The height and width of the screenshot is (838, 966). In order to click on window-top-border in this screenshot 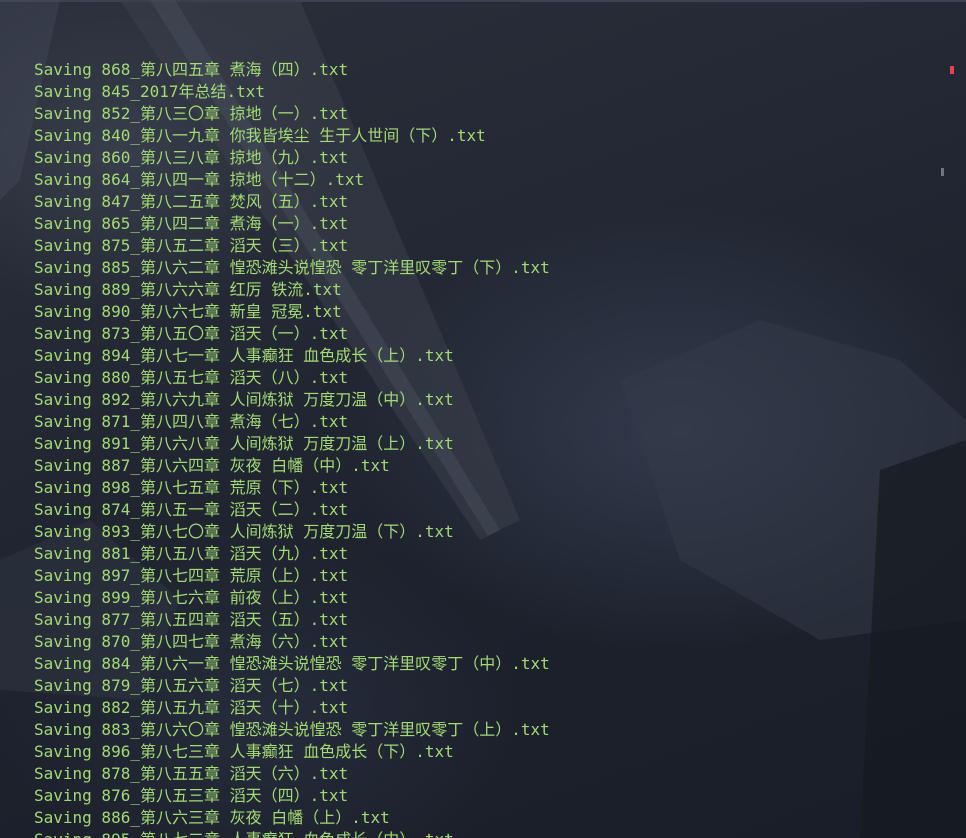, I will do `click(483, 1)`.